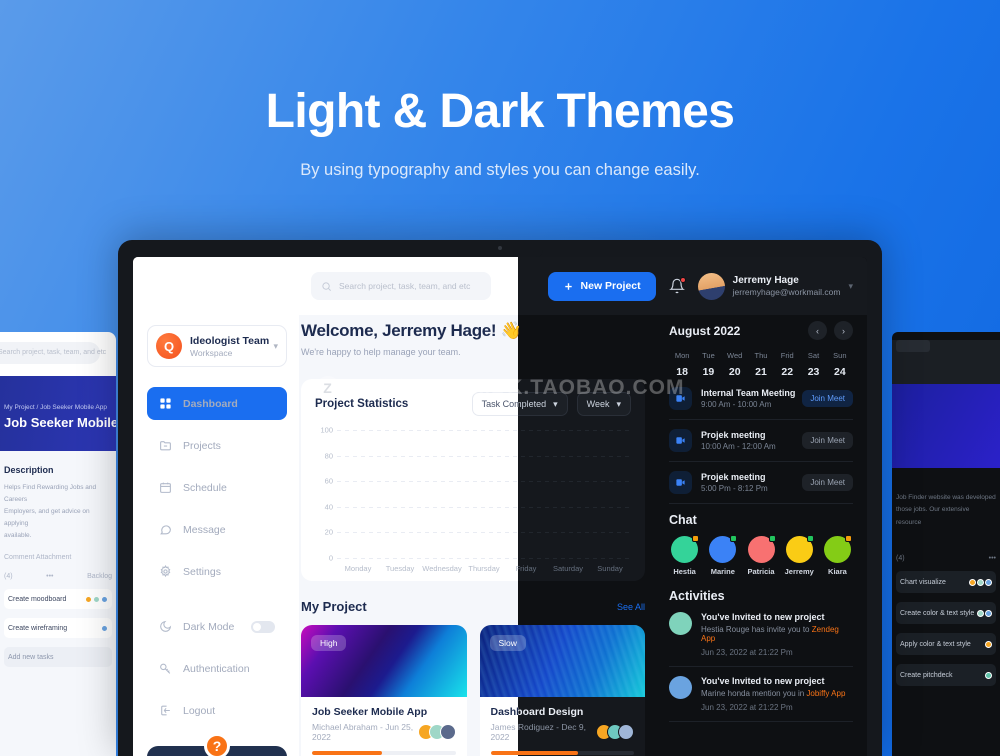 The image size is (1000, 756). What do you see at coordinates (326, 494) in the screenshot?
I see `chart-y-axis: 0 20 40 60 80 100` at bounding box center [326, 494].